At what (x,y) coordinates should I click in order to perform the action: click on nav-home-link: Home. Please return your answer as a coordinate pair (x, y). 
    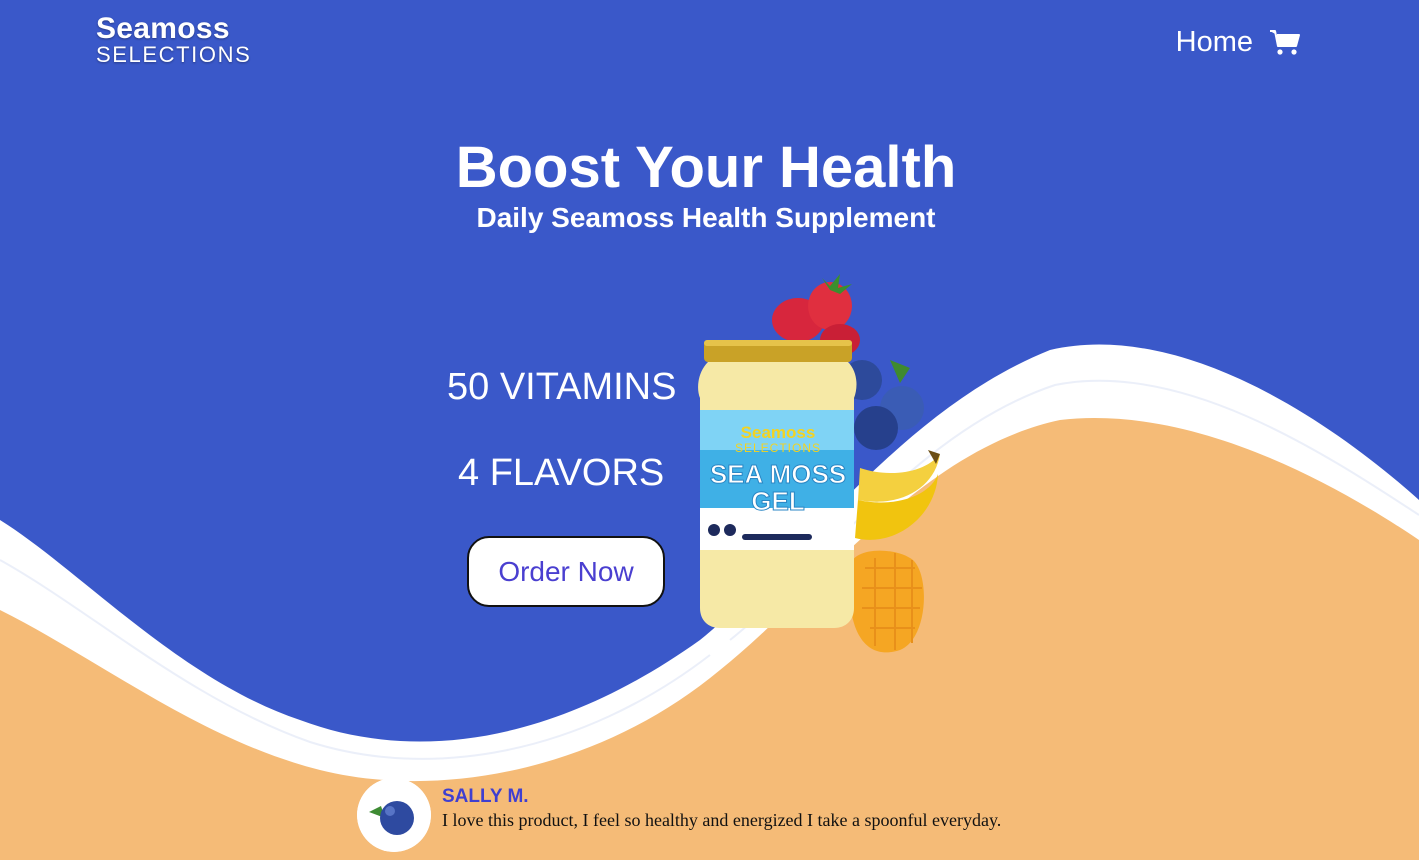
    Looking at the image, I should click on (1214, 42).